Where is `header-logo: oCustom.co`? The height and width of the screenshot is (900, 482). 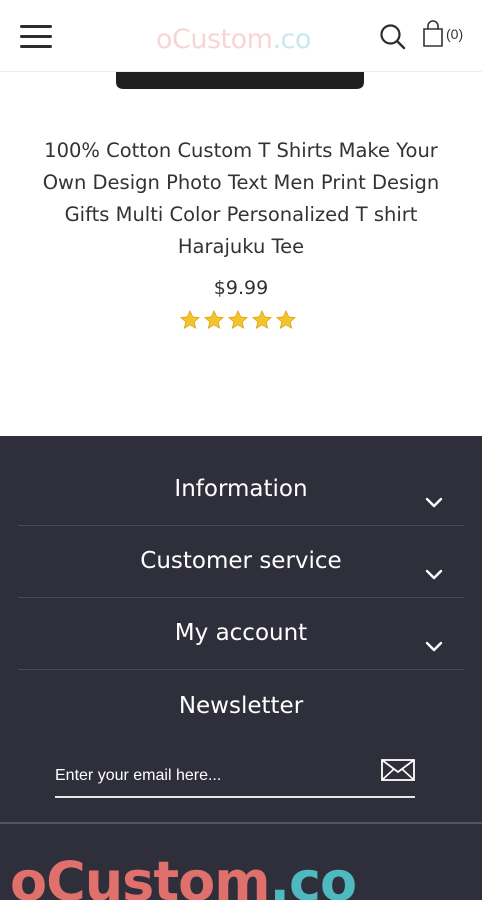 header-logo: oCustom.co is located at coordinates (236, 40).